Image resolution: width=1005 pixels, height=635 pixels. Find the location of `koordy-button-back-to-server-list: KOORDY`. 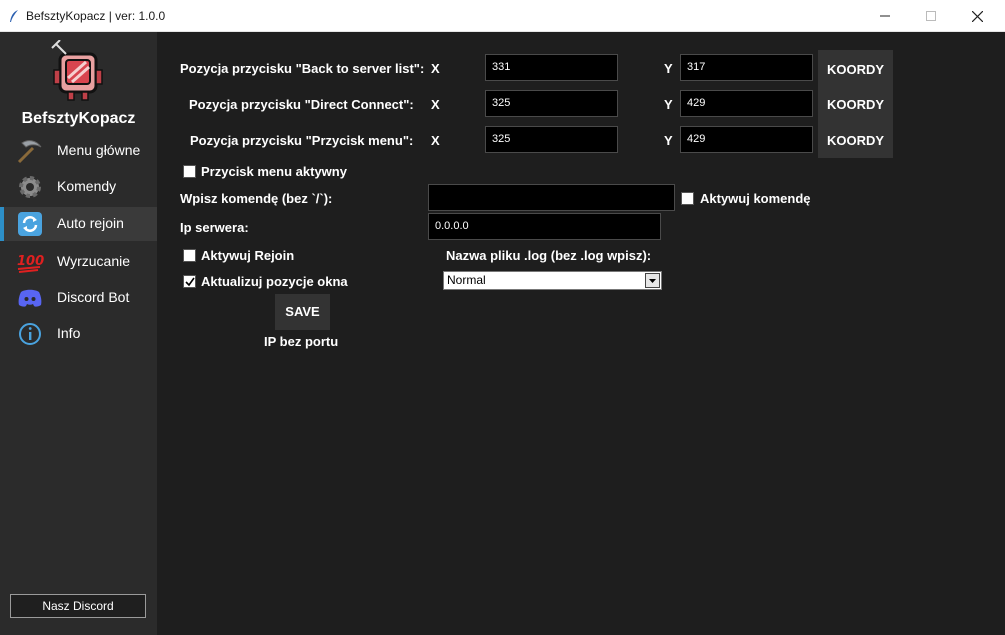

koordy-button-back-to-server-list: KOORDY is located at coordinates (855, 77).